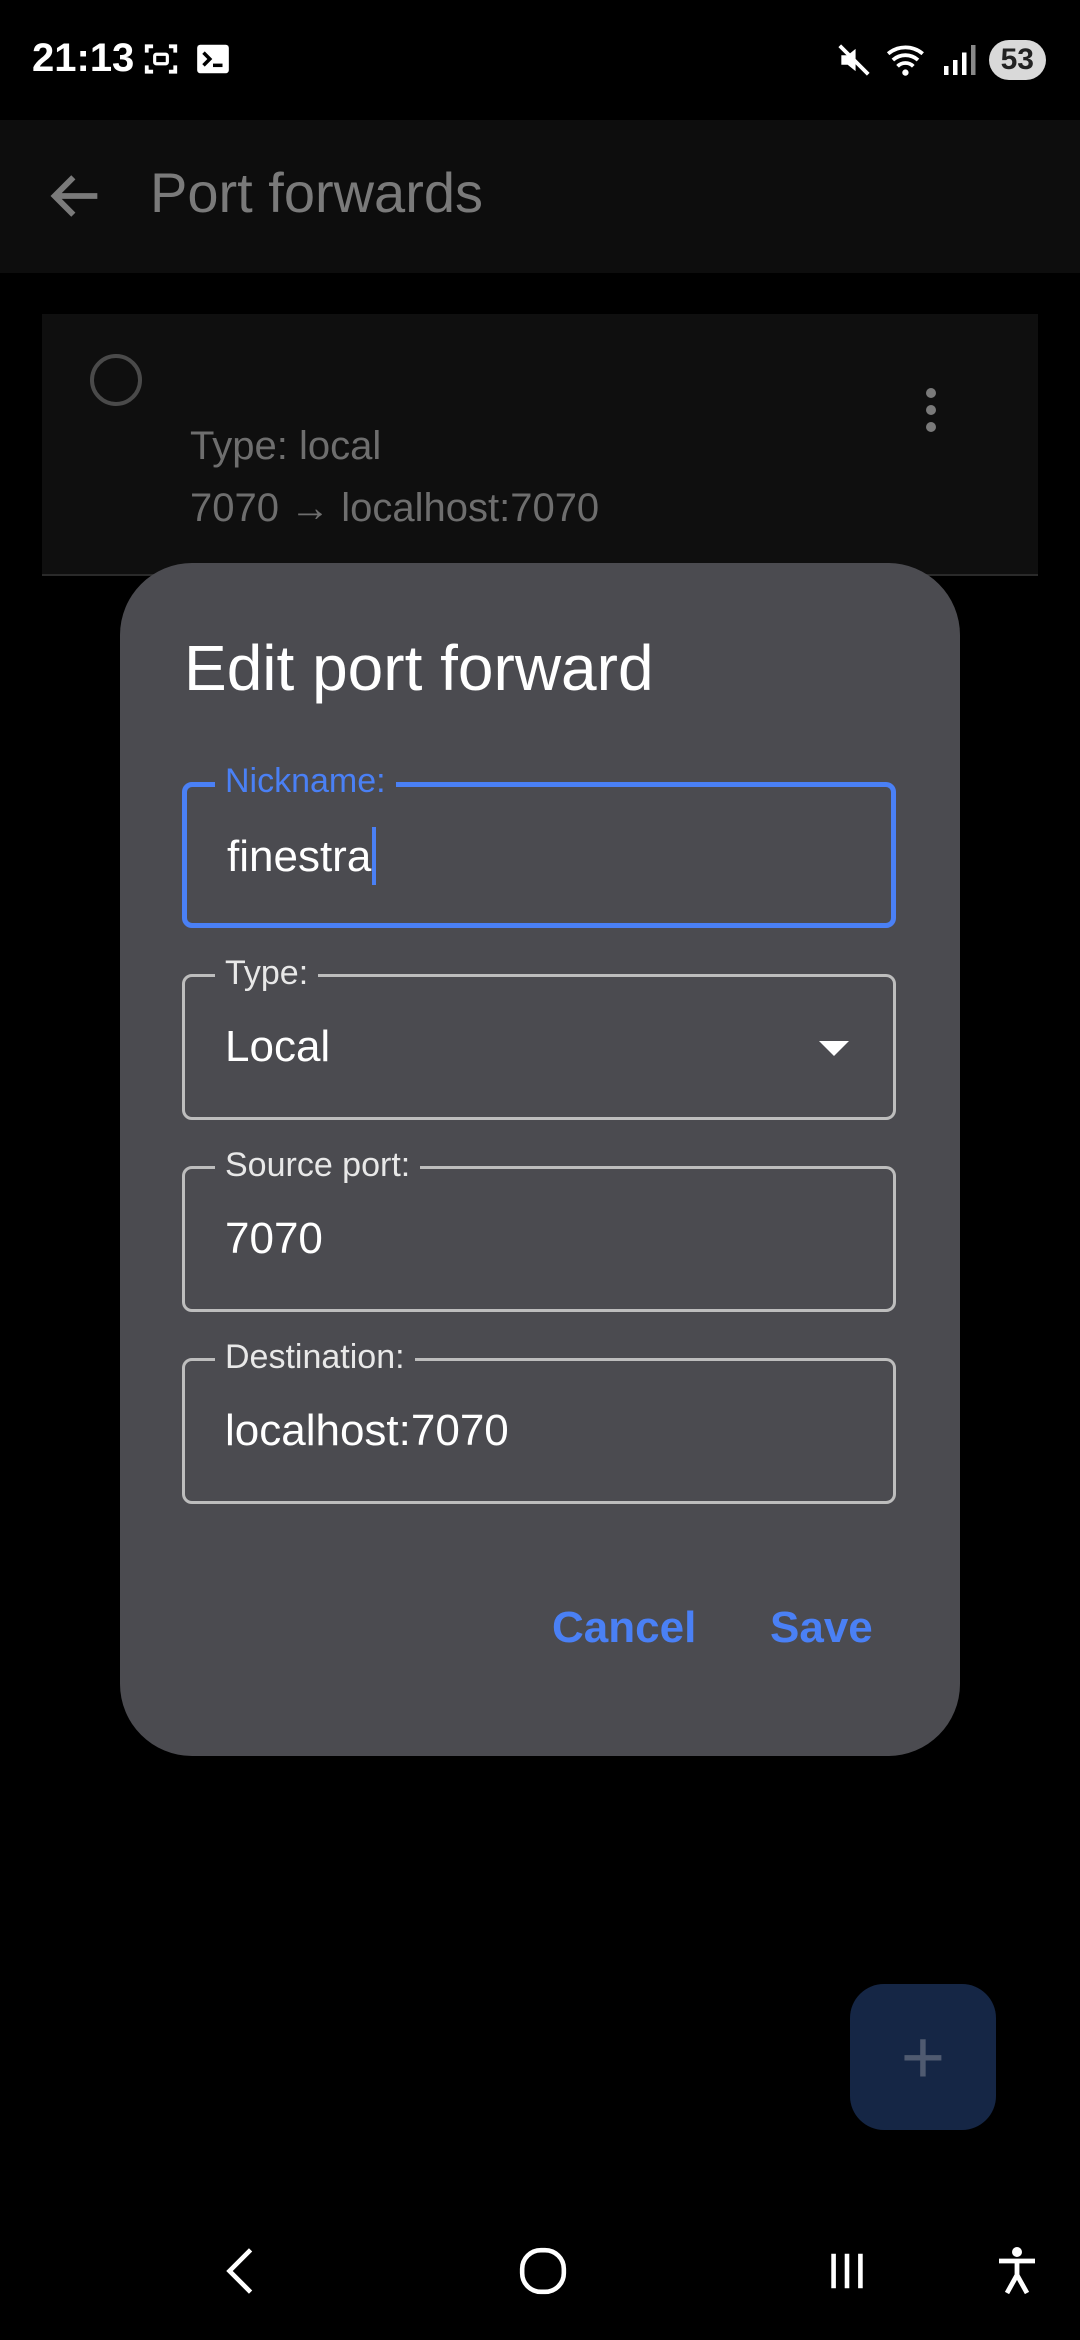  What do you see at coordinates (267, 973) in the screenshot?
I see `type-label: Type:` at bounding box center [267, 973].